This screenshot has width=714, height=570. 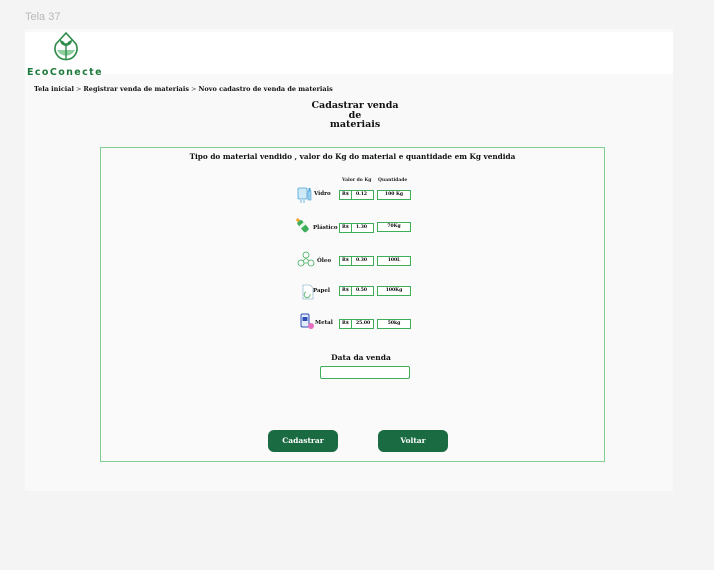 What do you see at coordinates (361, 194) in the screenshot?
I see `price-value: 0.12` at bounding box center [361, 194].